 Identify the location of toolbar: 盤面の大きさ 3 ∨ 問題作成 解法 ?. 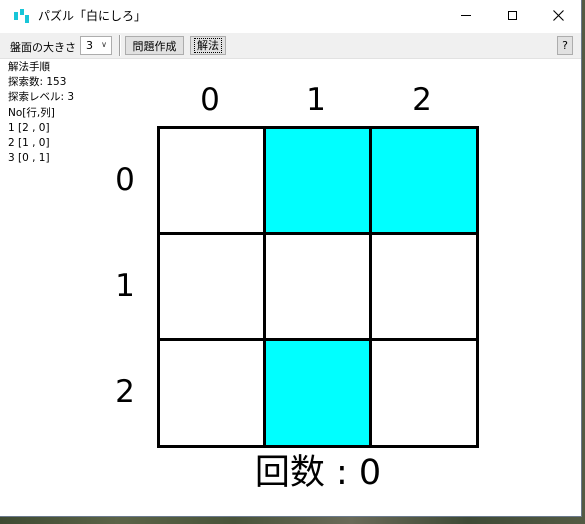
(290, 46).